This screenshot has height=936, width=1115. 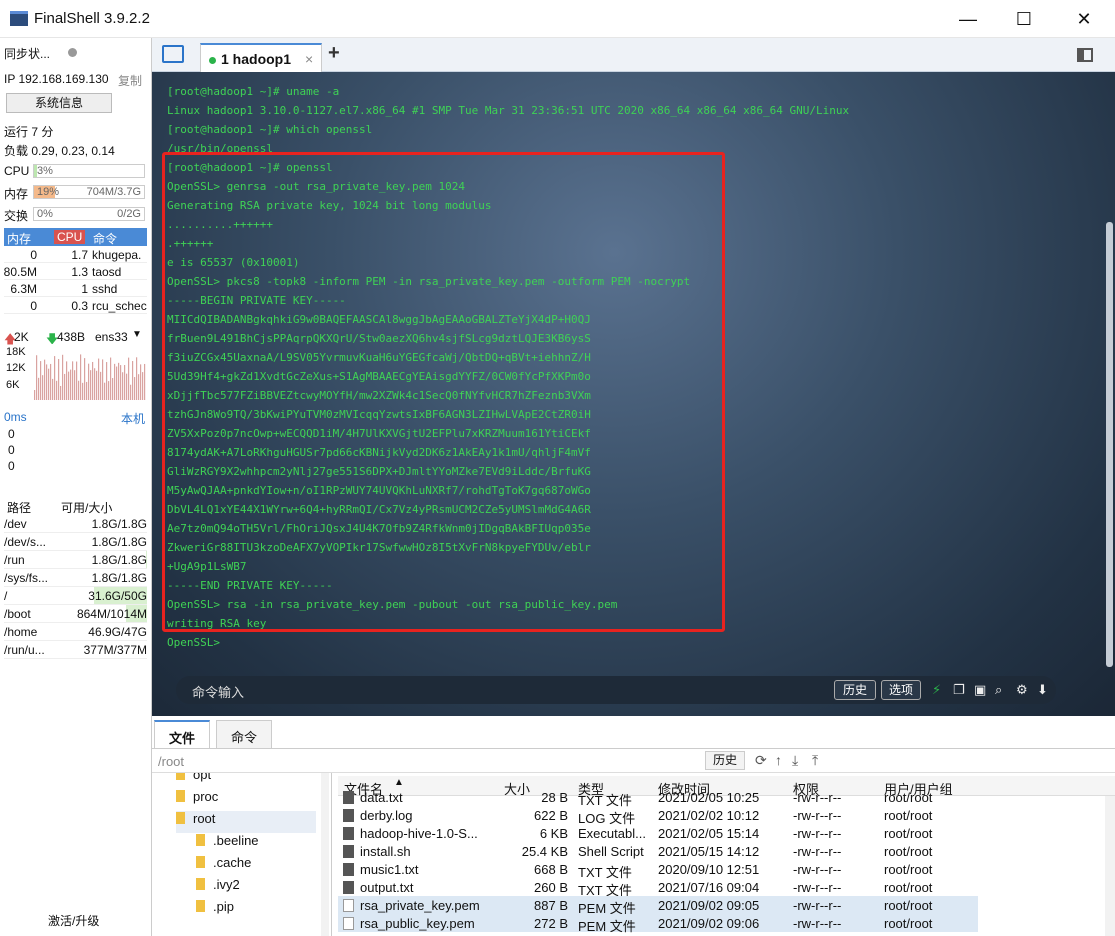 What do you see at coordinates (261, 57) in the screenshot?
I see `tab-hadoop1: 1 hadoop1 ×` at bounding box center [261, 57].